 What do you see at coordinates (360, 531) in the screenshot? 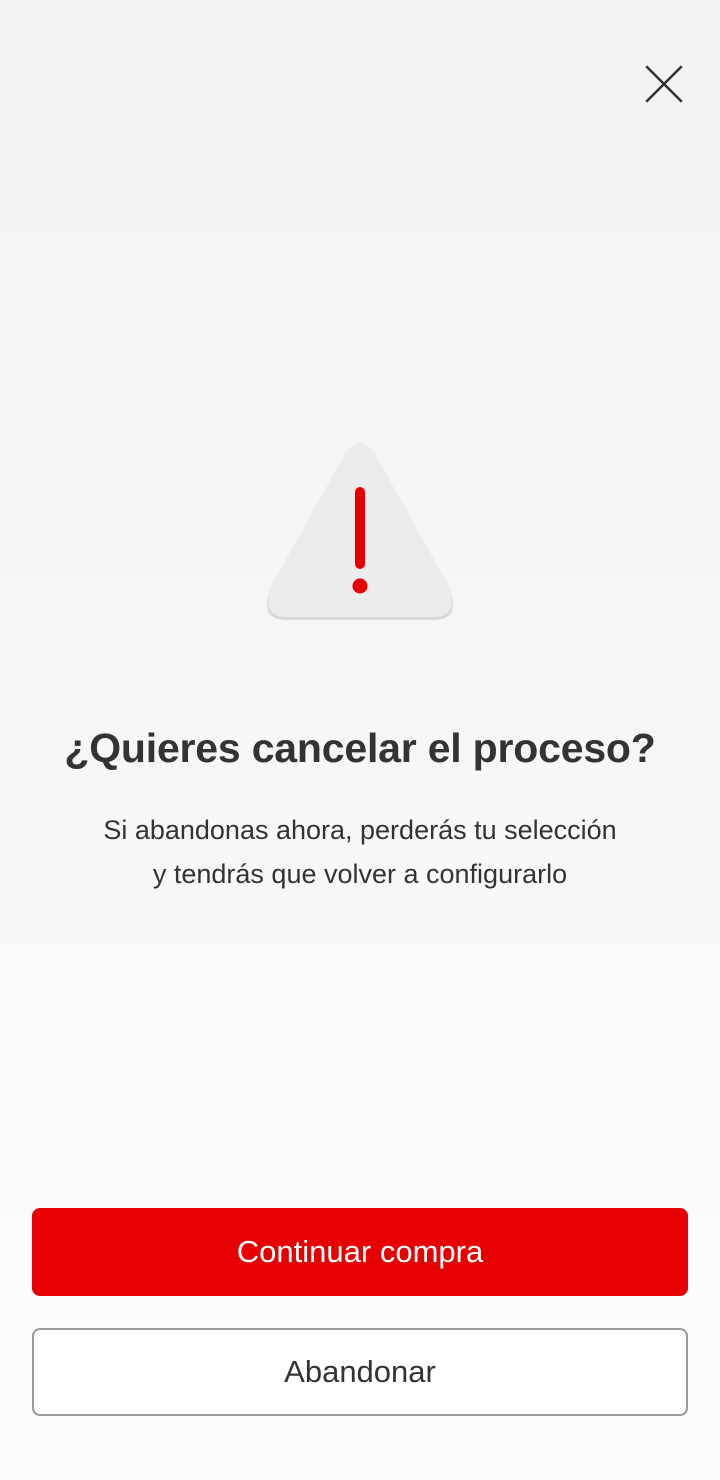
I see `warning-triangle-icon` at bounding box center [360, 531].